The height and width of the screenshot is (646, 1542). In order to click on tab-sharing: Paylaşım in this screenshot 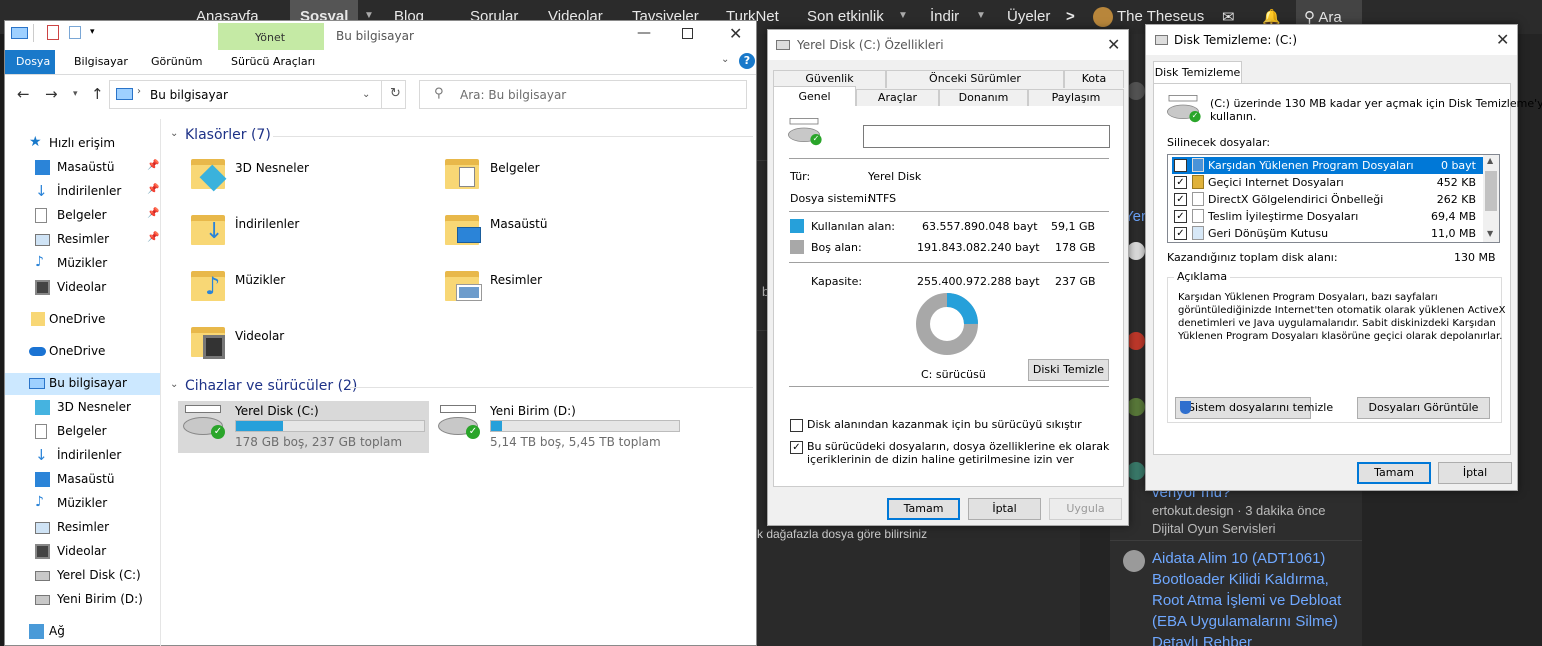, I will do `click(1076, 98)`.